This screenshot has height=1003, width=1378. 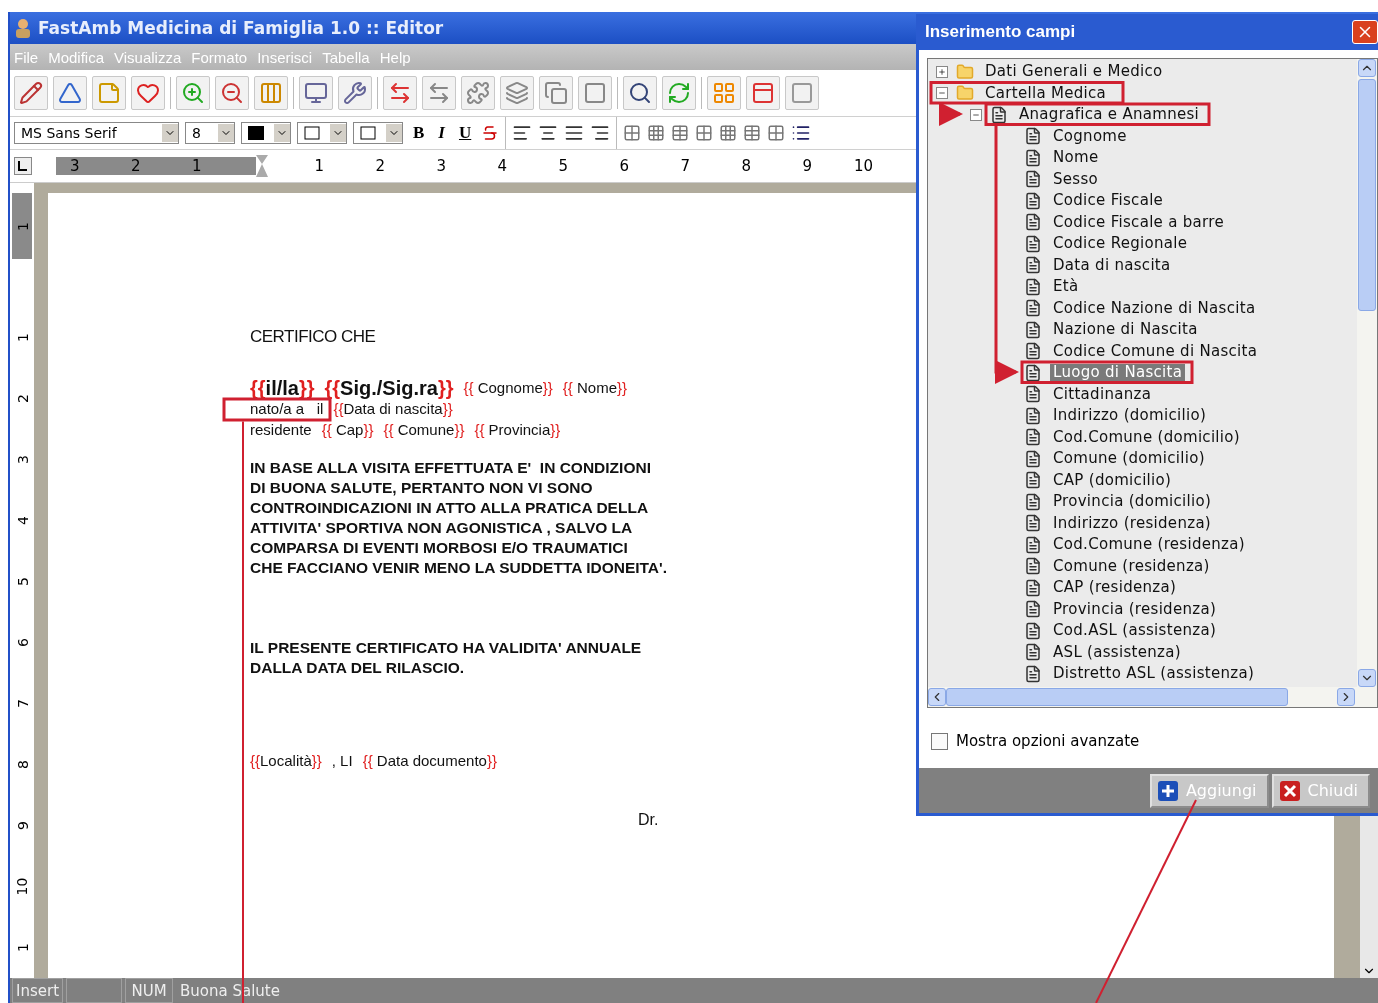 What do you see at coordinates (939, 741) in the screenshot?
I see `checkbox` at bounding box center [939, 741].